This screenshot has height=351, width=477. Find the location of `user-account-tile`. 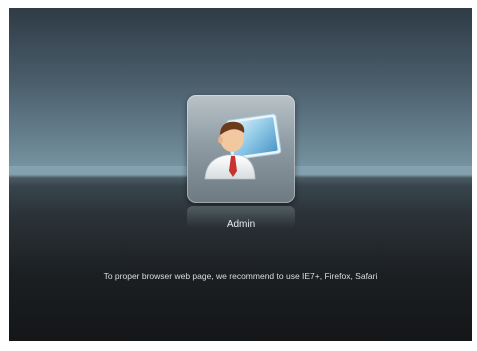

user-account-tile is located at coordinates (241, 149).